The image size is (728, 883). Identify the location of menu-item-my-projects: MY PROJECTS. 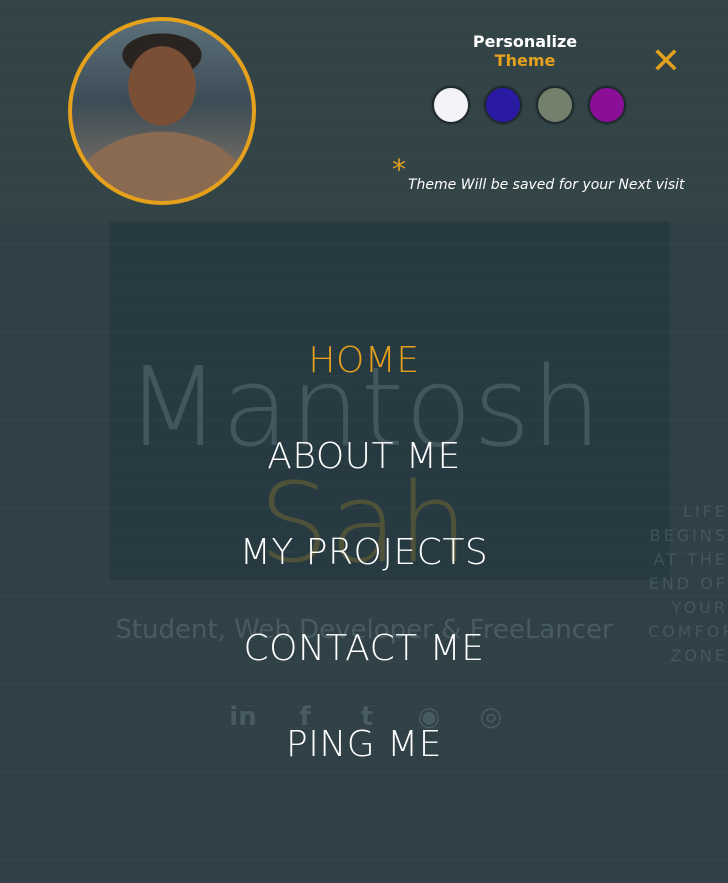
(364, 578).